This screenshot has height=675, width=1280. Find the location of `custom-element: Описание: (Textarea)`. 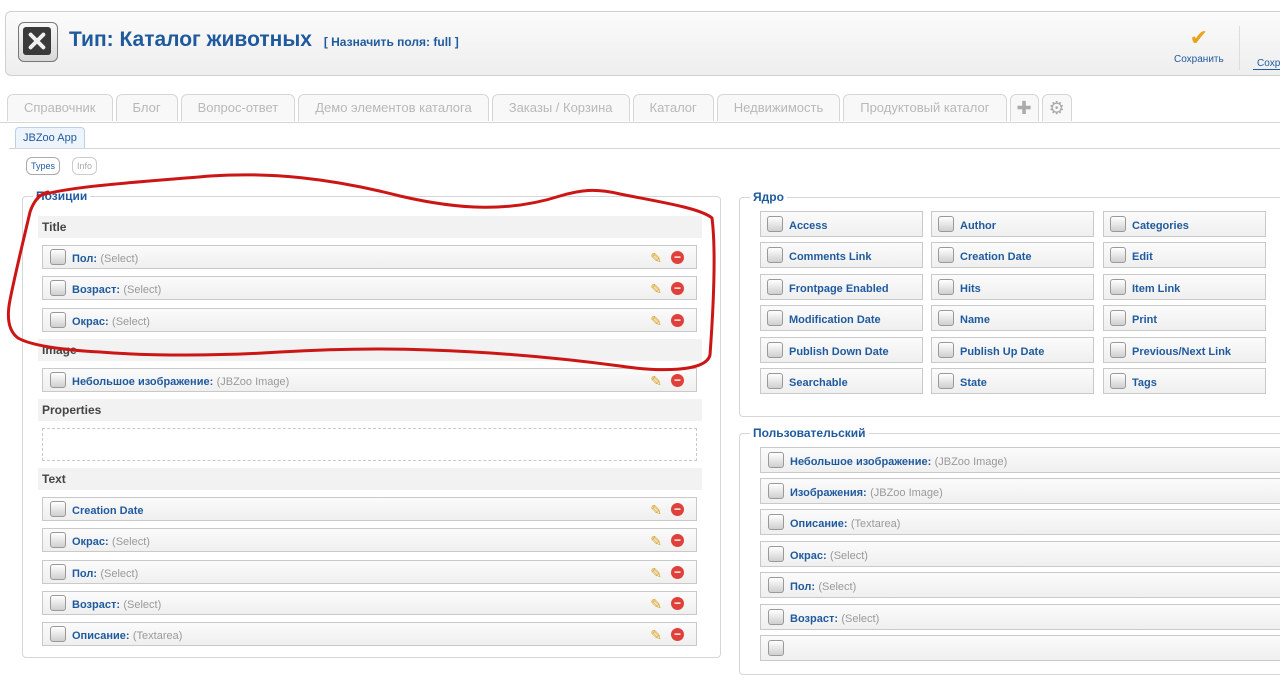

custom-element: Описание: (Textarea) is located at coordinates (1020, 522).